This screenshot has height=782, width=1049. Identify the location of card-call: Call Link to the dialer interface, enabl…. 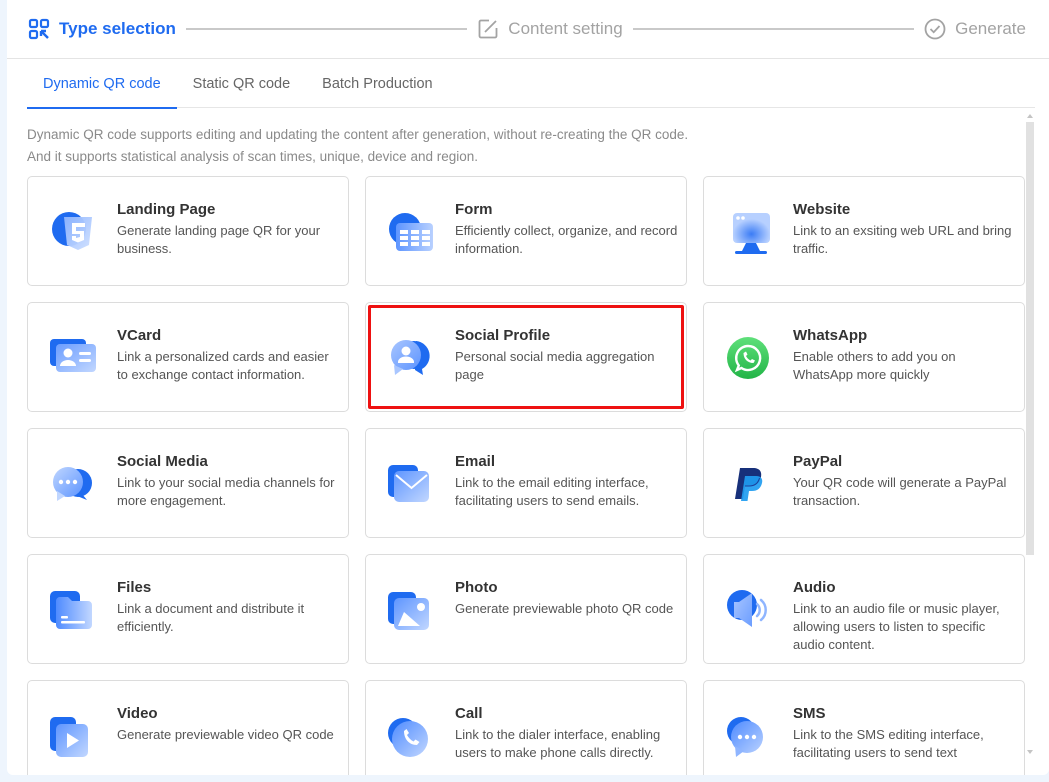
(526, 727).